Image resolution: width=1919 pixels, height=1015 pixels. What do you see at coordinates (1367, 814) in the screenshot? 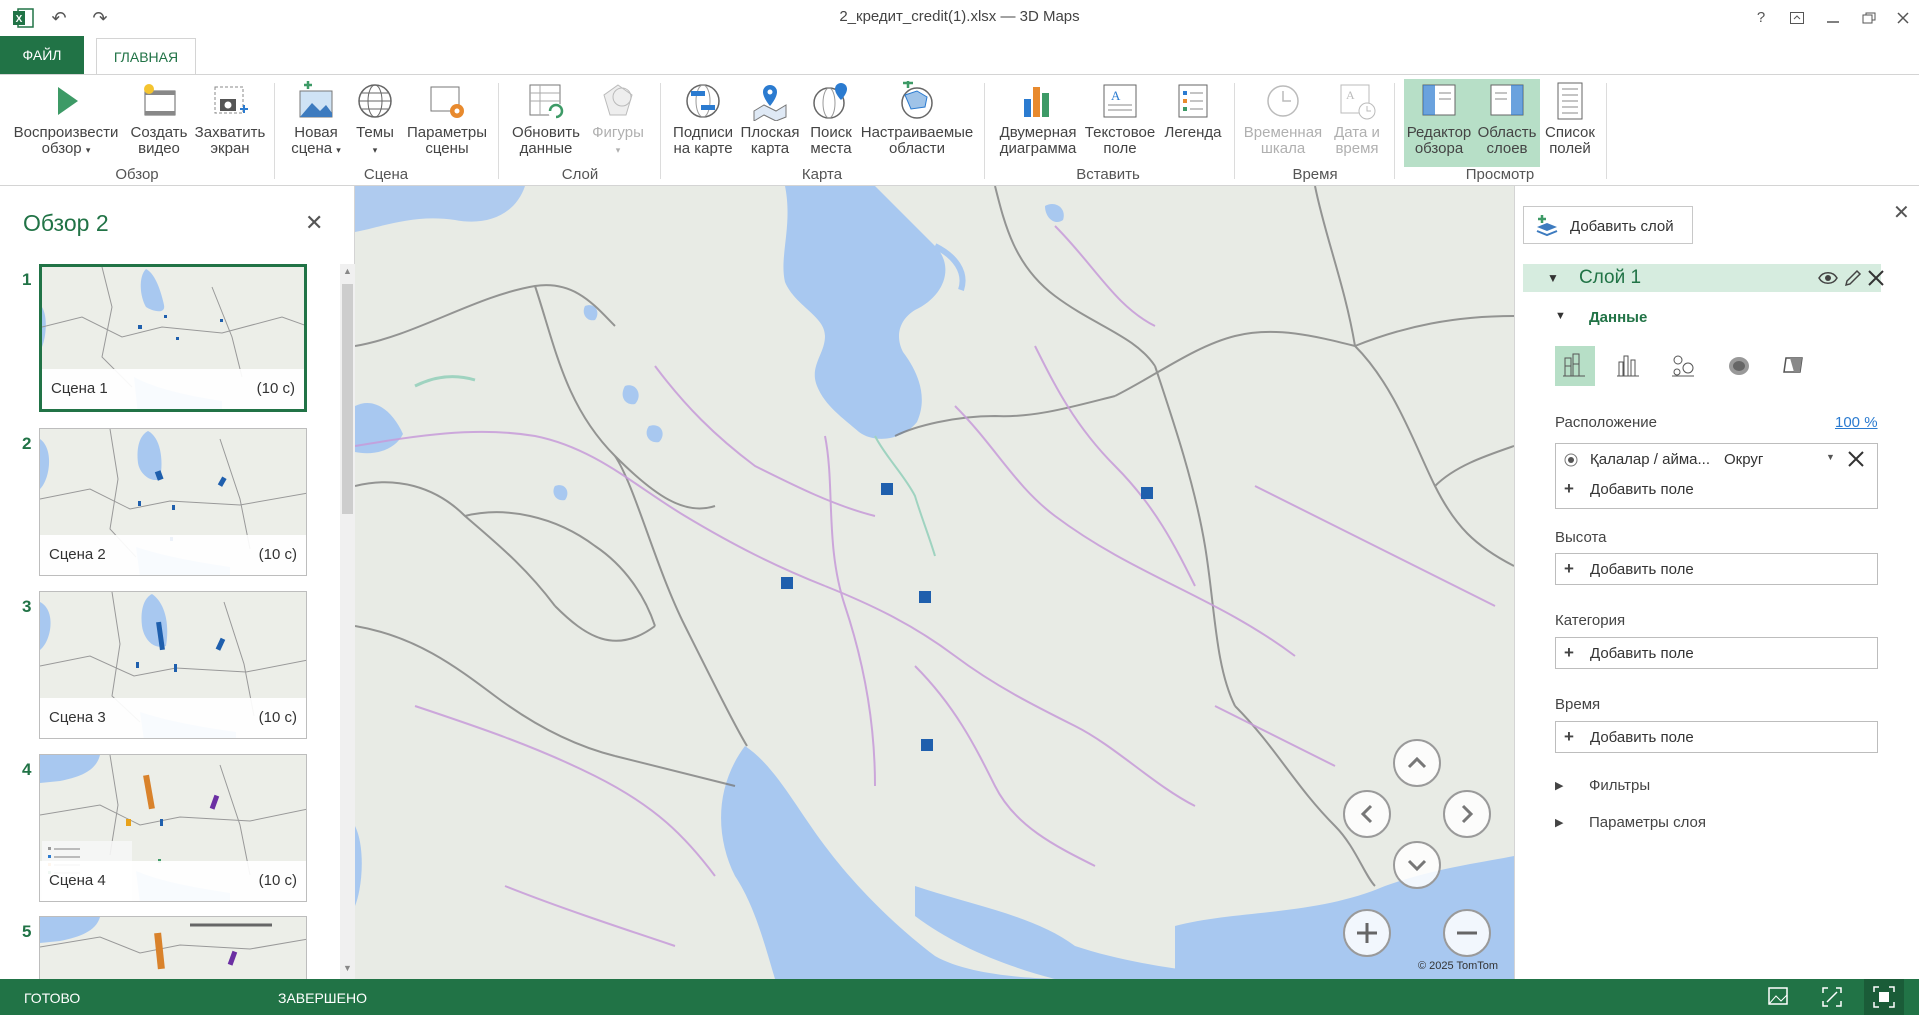
I see `rotate-left-button` at bounding box center [1367, 814].